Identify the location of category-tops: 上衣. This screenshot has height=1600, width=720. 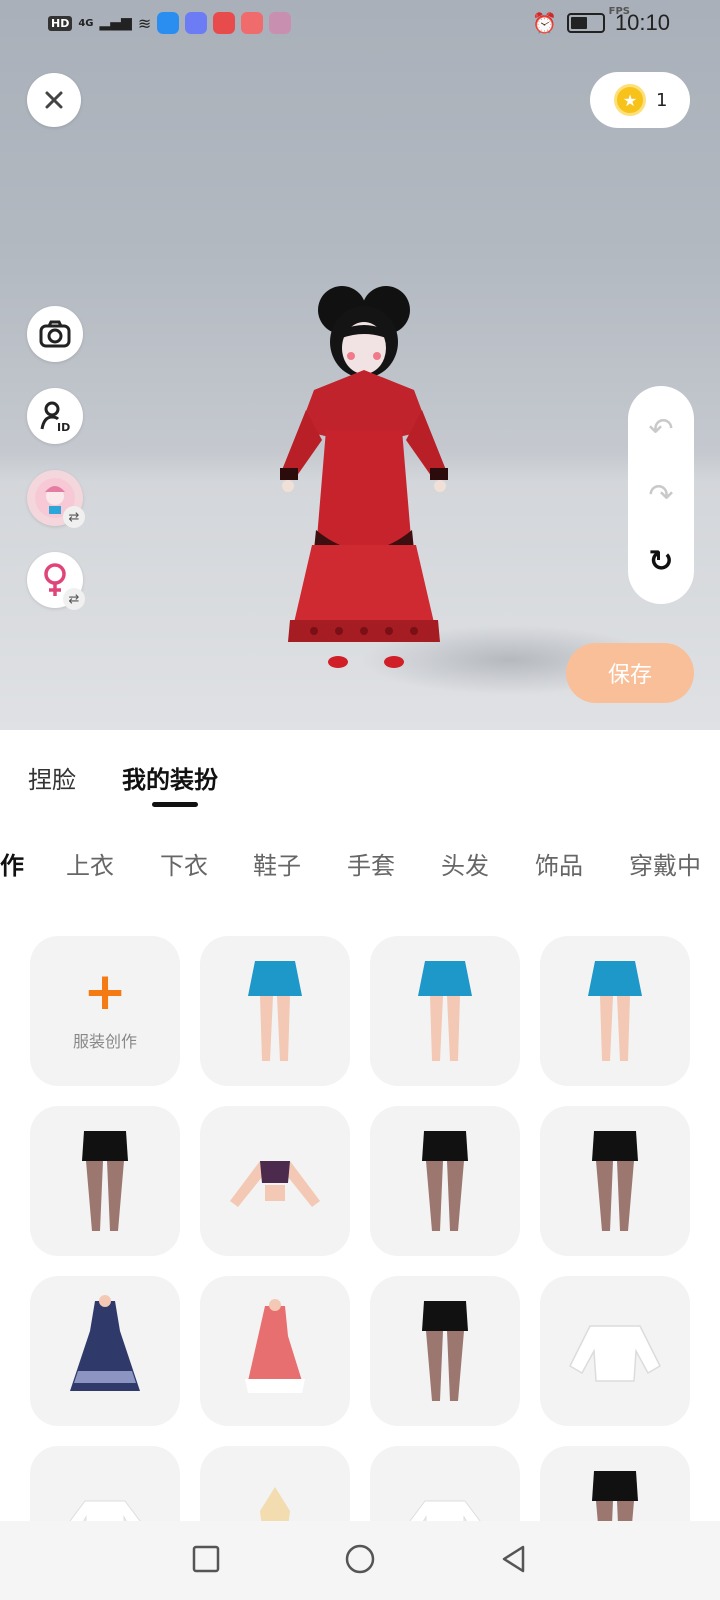
(90, 863).